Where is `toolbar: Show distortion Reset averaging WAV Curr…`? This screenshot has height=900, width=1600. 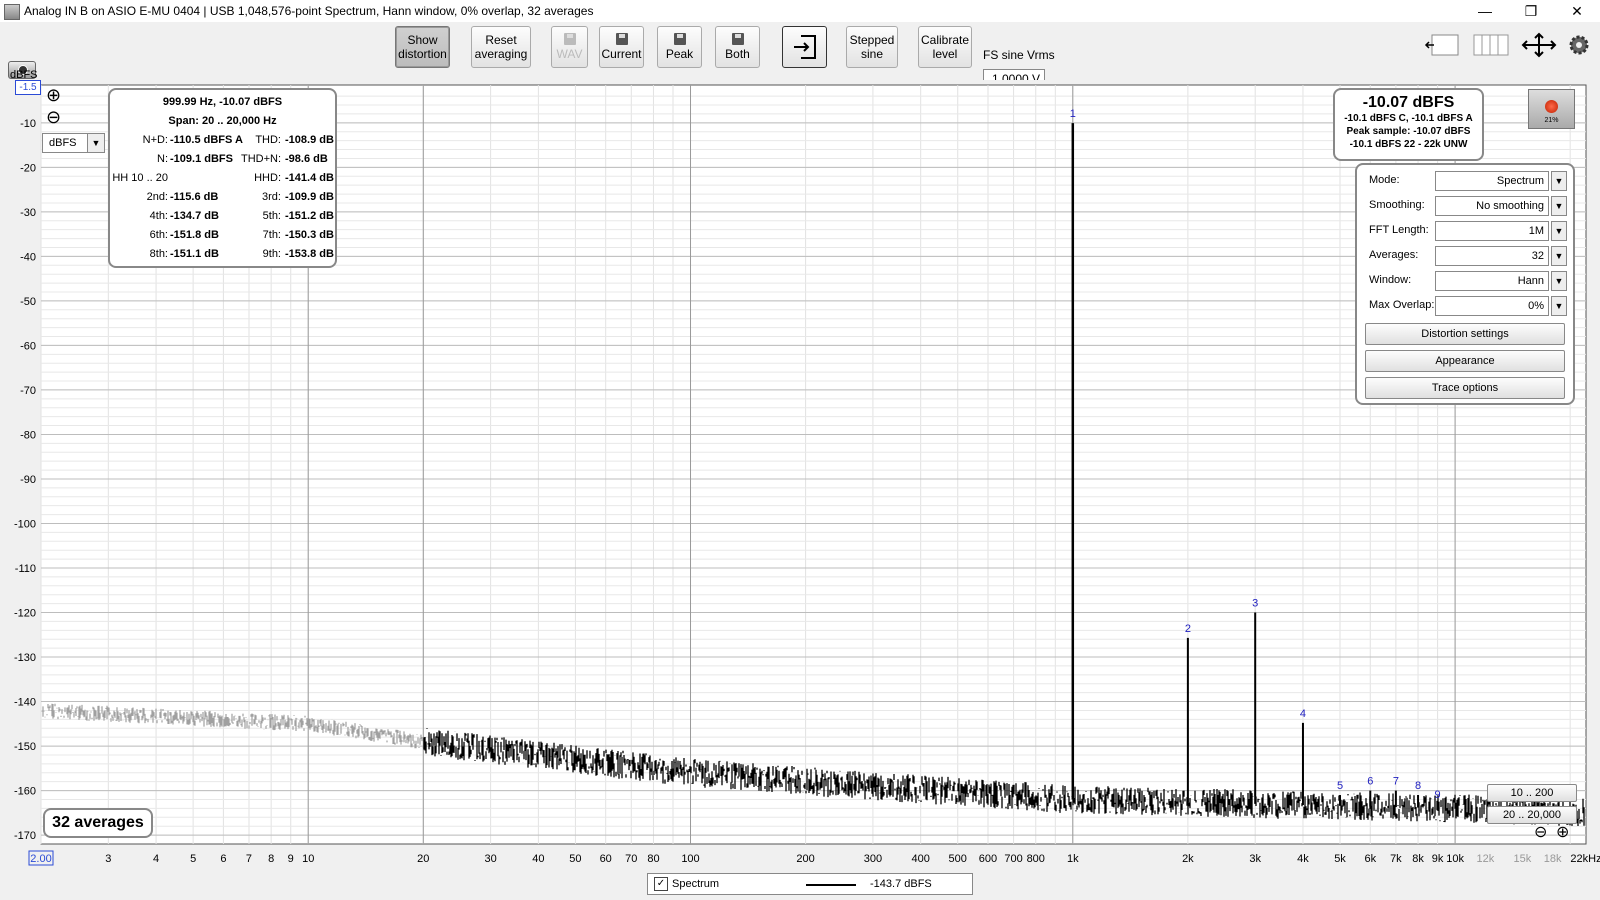 toolbar: Show distortion Reset averaging WAV Curr… is located at coordinates (800, 54).